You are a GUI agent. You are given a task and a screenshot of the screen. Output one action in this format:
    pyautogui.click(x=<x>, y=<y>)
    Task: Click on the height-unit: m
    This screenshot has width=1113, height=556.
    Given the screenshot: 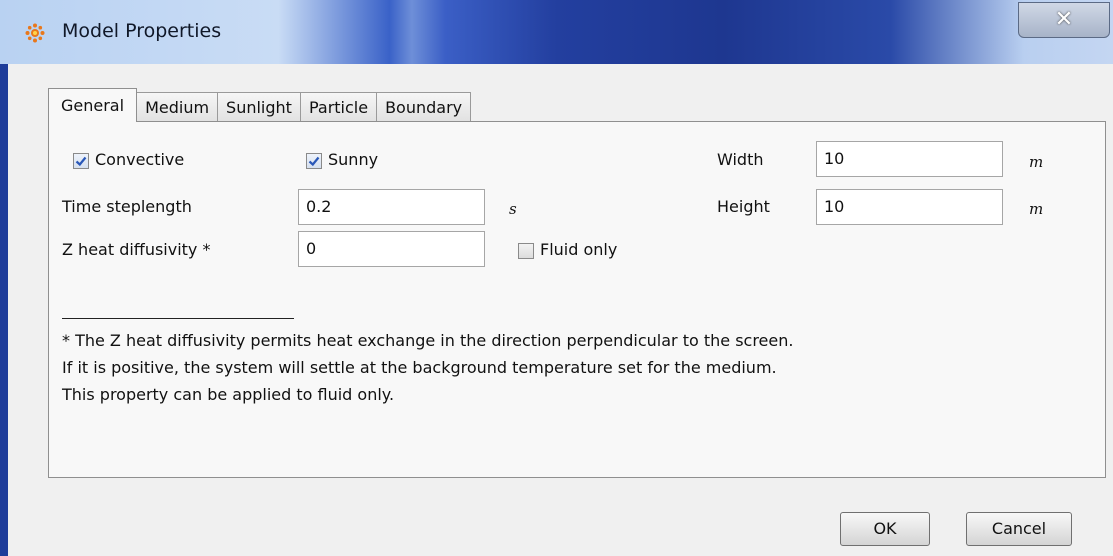 What is the action you would take?
    pyautogui.click(x=1036, y=209)
    